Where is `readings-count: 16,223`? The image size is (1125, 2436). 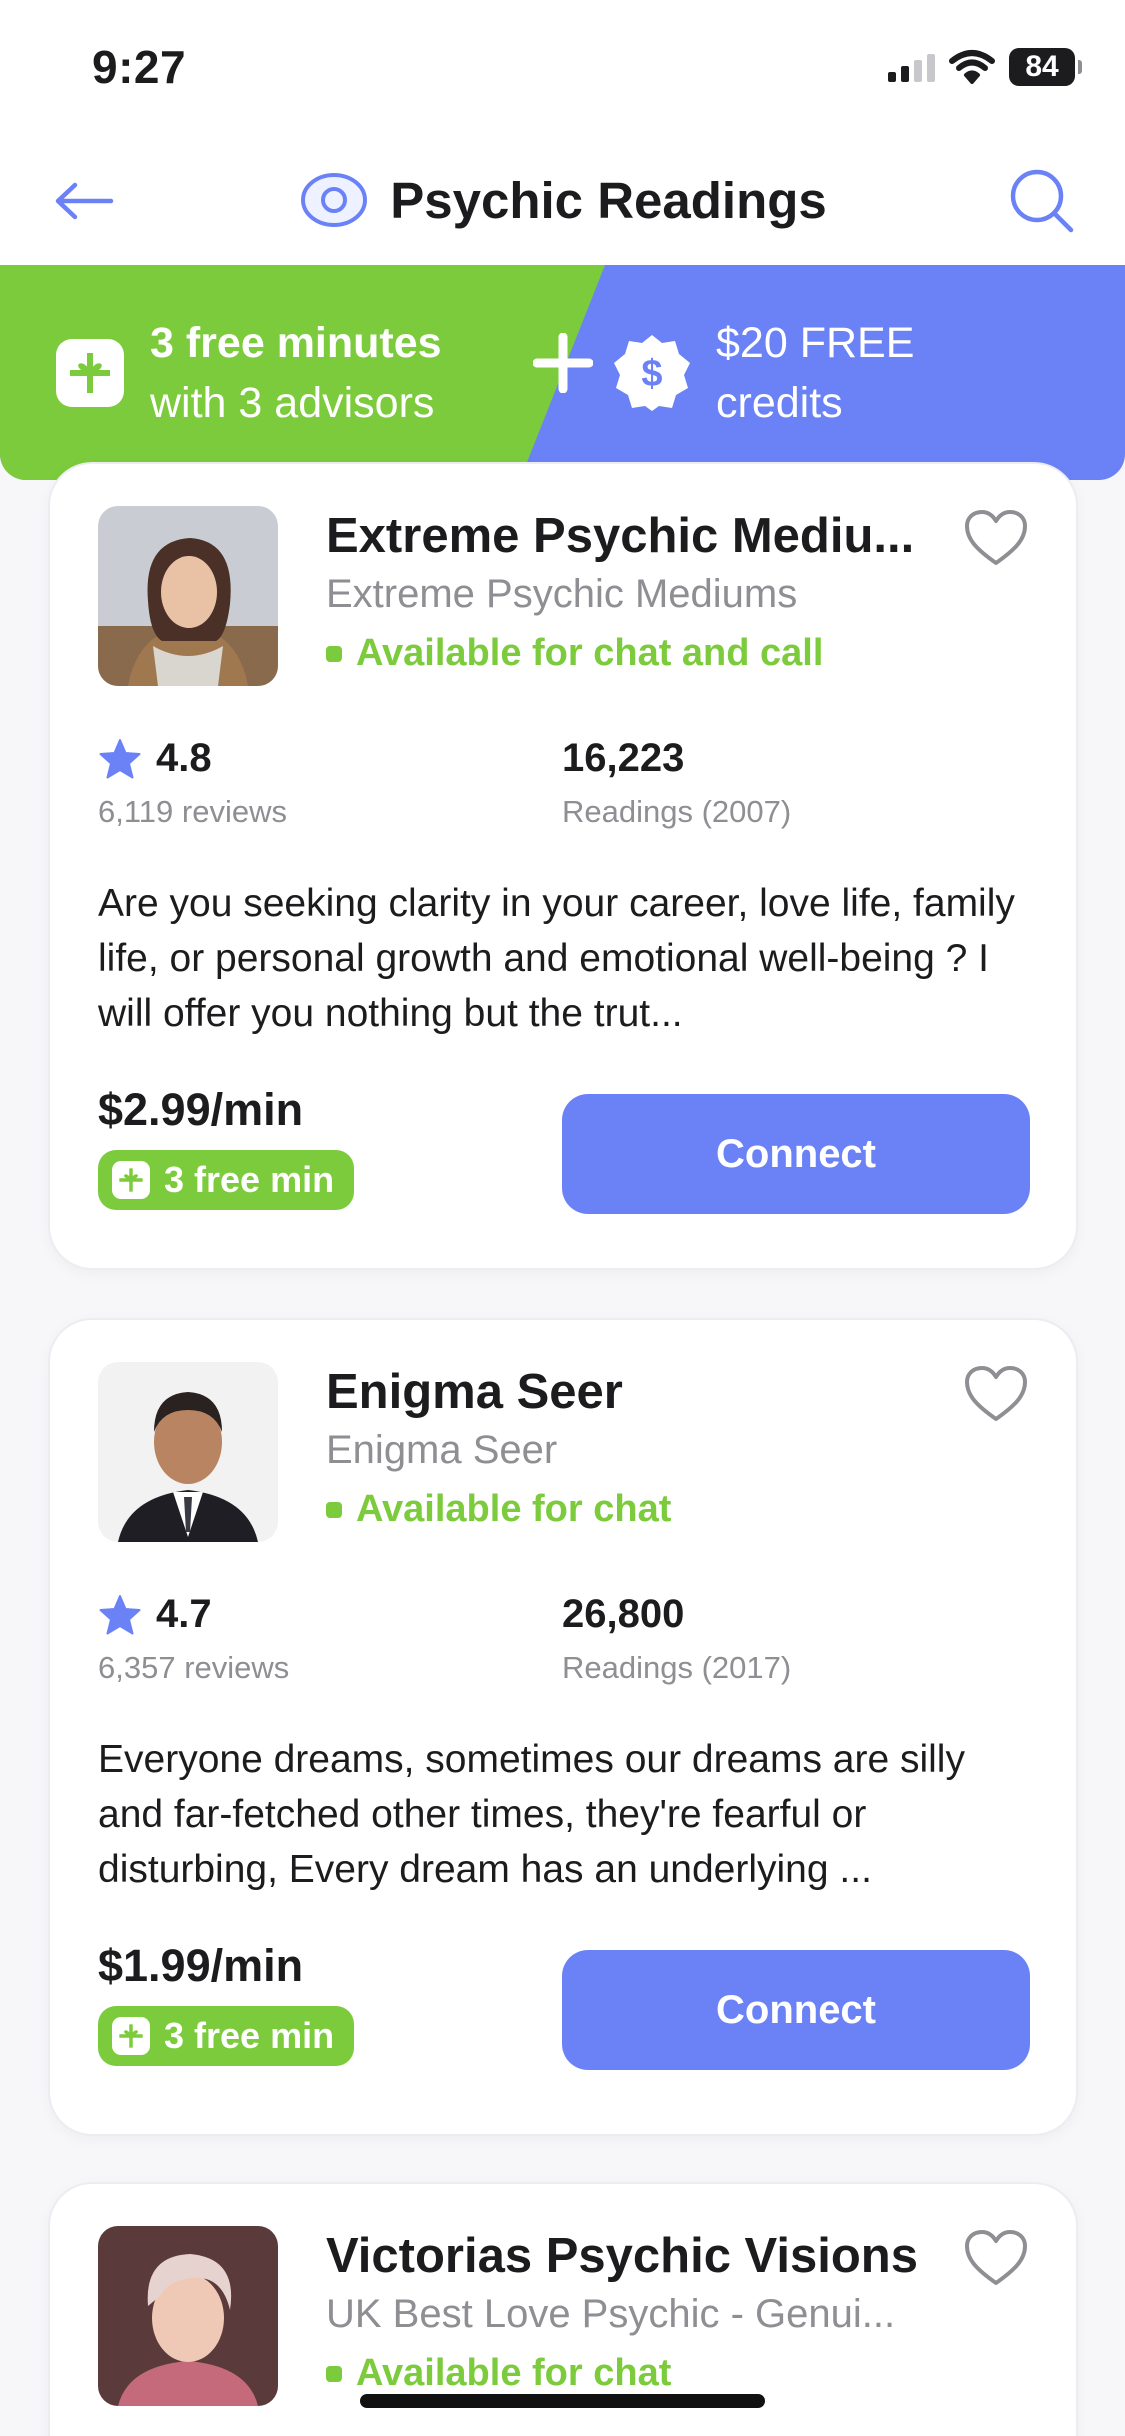
readings-count: 16,223 is located at coordinates (623, 758).